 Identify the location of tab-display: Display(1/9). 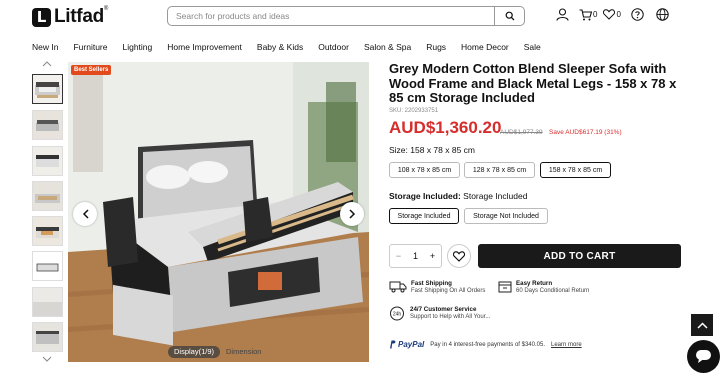
(194, 352).